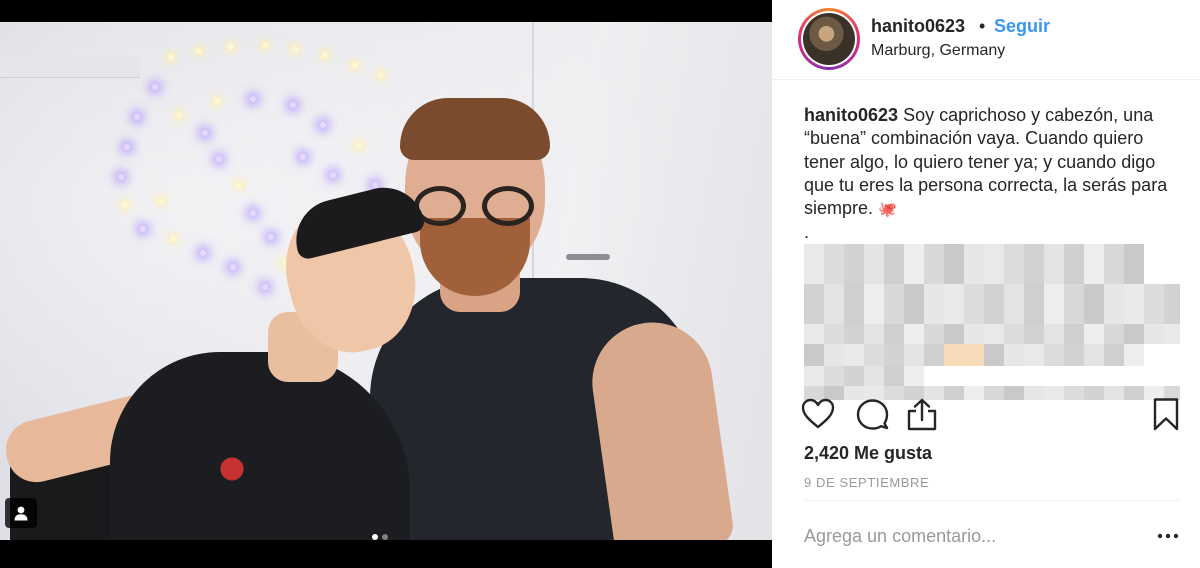  I want to click on comment-button, so click(872, 414).